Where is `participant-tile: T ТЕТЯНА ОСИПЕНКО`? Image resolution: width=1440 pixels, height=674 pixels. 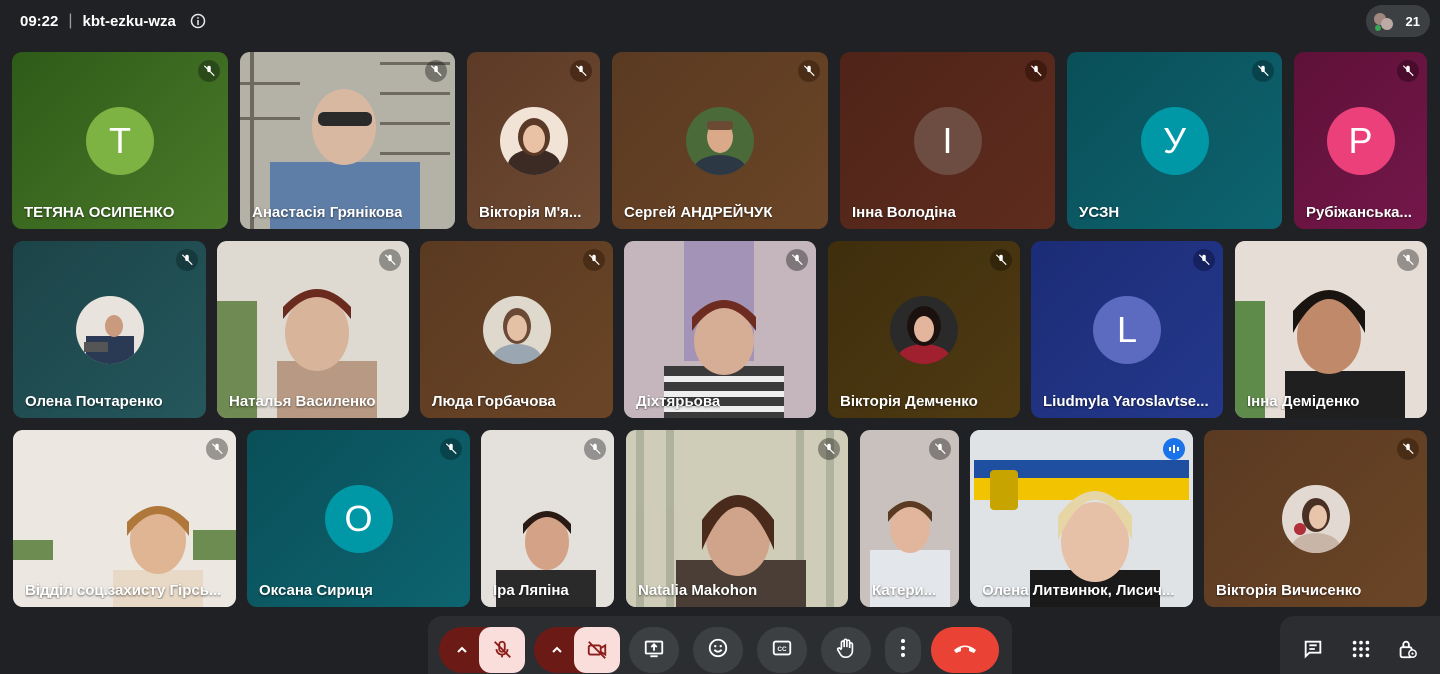
participant-tile: T ТЕТЯНА ОСИПЕНКО is located at coordinates (120, 140).